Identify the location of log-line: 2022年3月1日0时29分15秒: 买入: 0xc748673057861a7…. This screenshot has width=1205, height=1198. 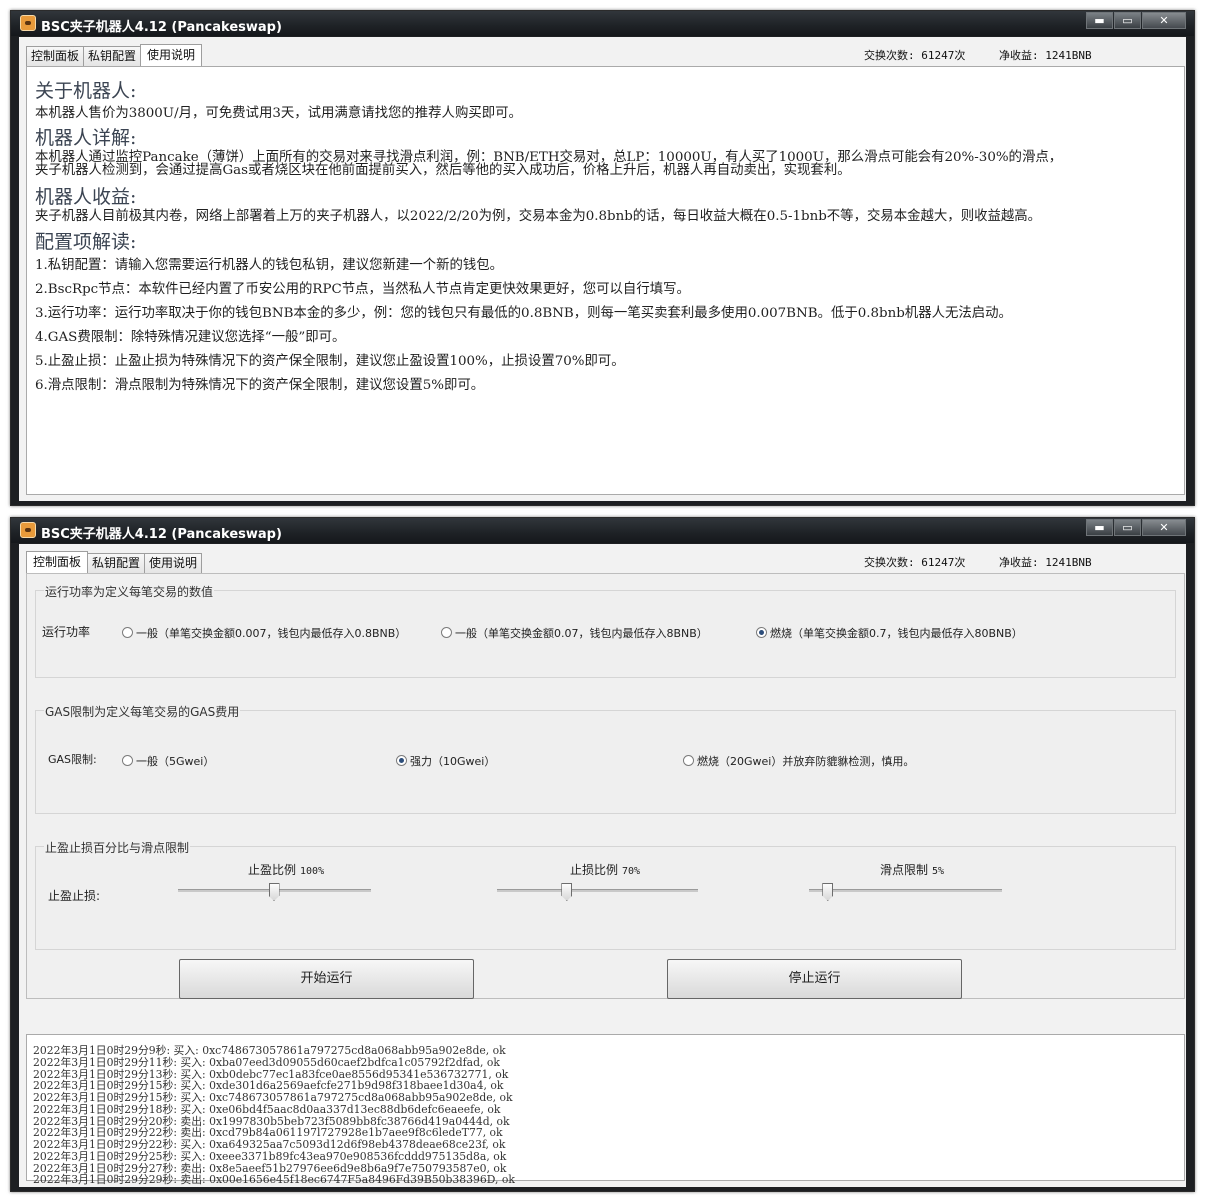
(273, 1097).